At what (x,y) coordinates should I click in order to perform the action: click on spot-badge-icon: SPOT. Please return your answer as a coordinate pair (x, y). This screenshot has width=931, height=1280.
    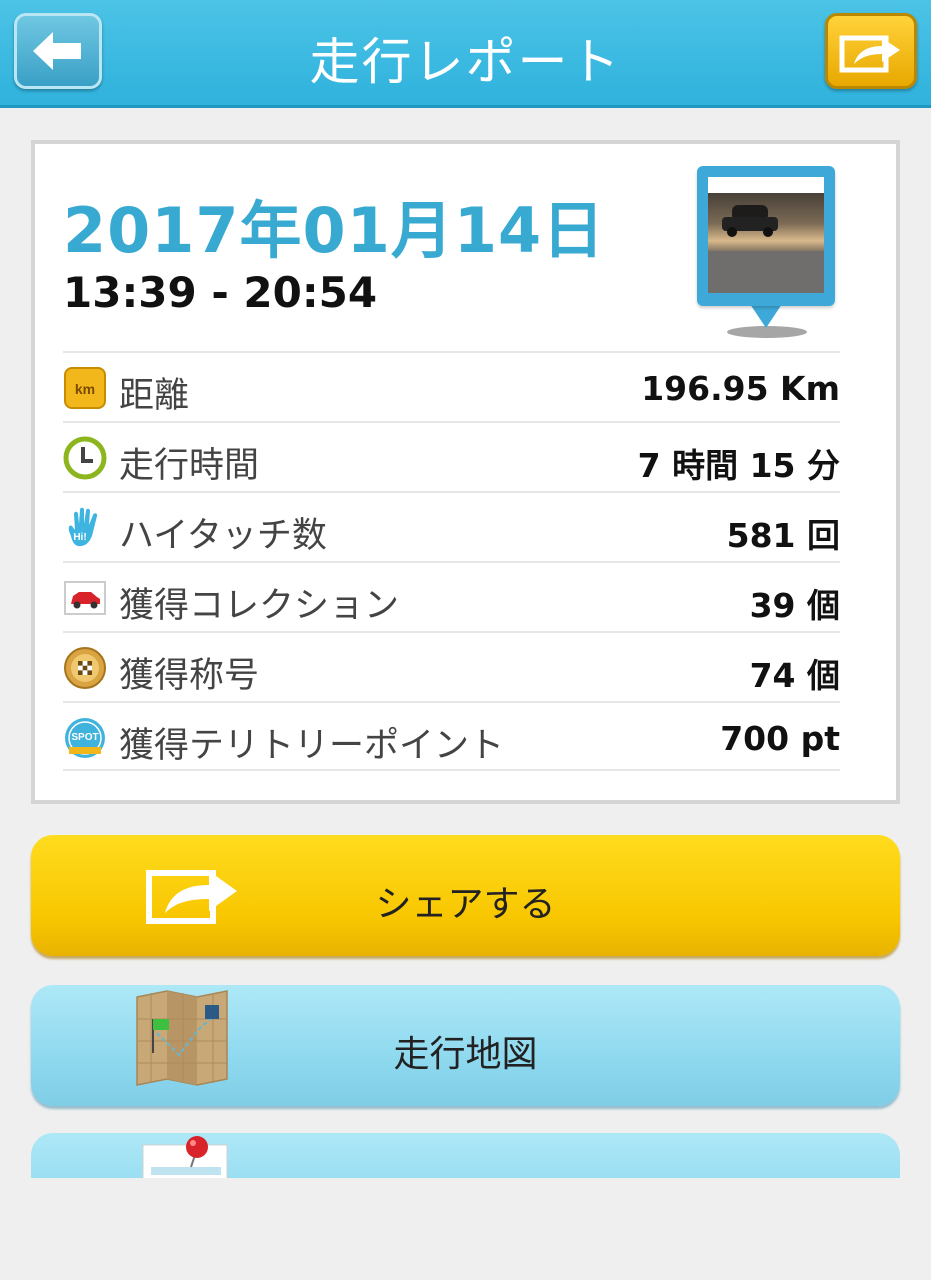
    Looking at the image, I should click on (85, 738).